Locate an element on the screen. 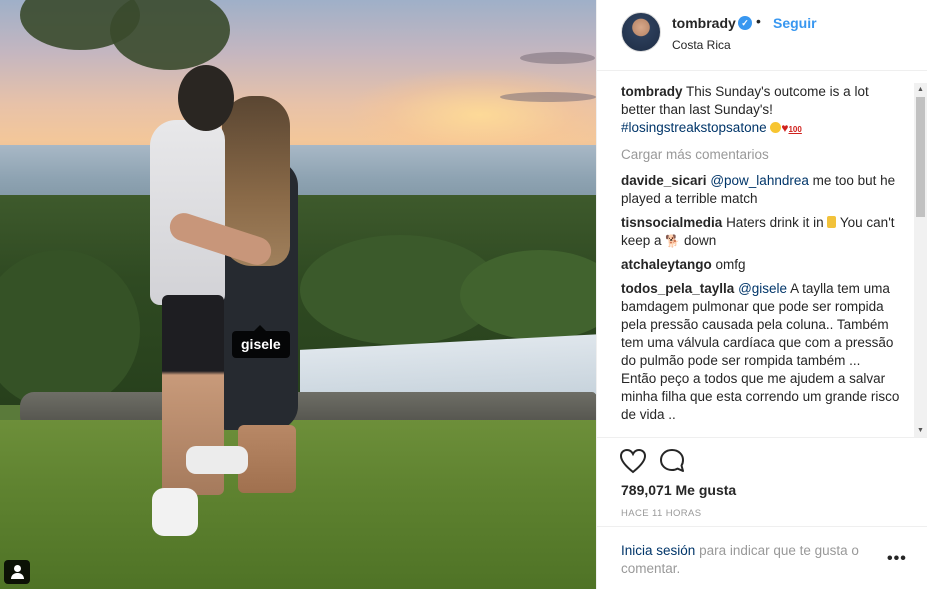 Image resolution: width=927 pixels, height=589 pixels. comment-username: atchaleytango is located at coordinates (666, 264).